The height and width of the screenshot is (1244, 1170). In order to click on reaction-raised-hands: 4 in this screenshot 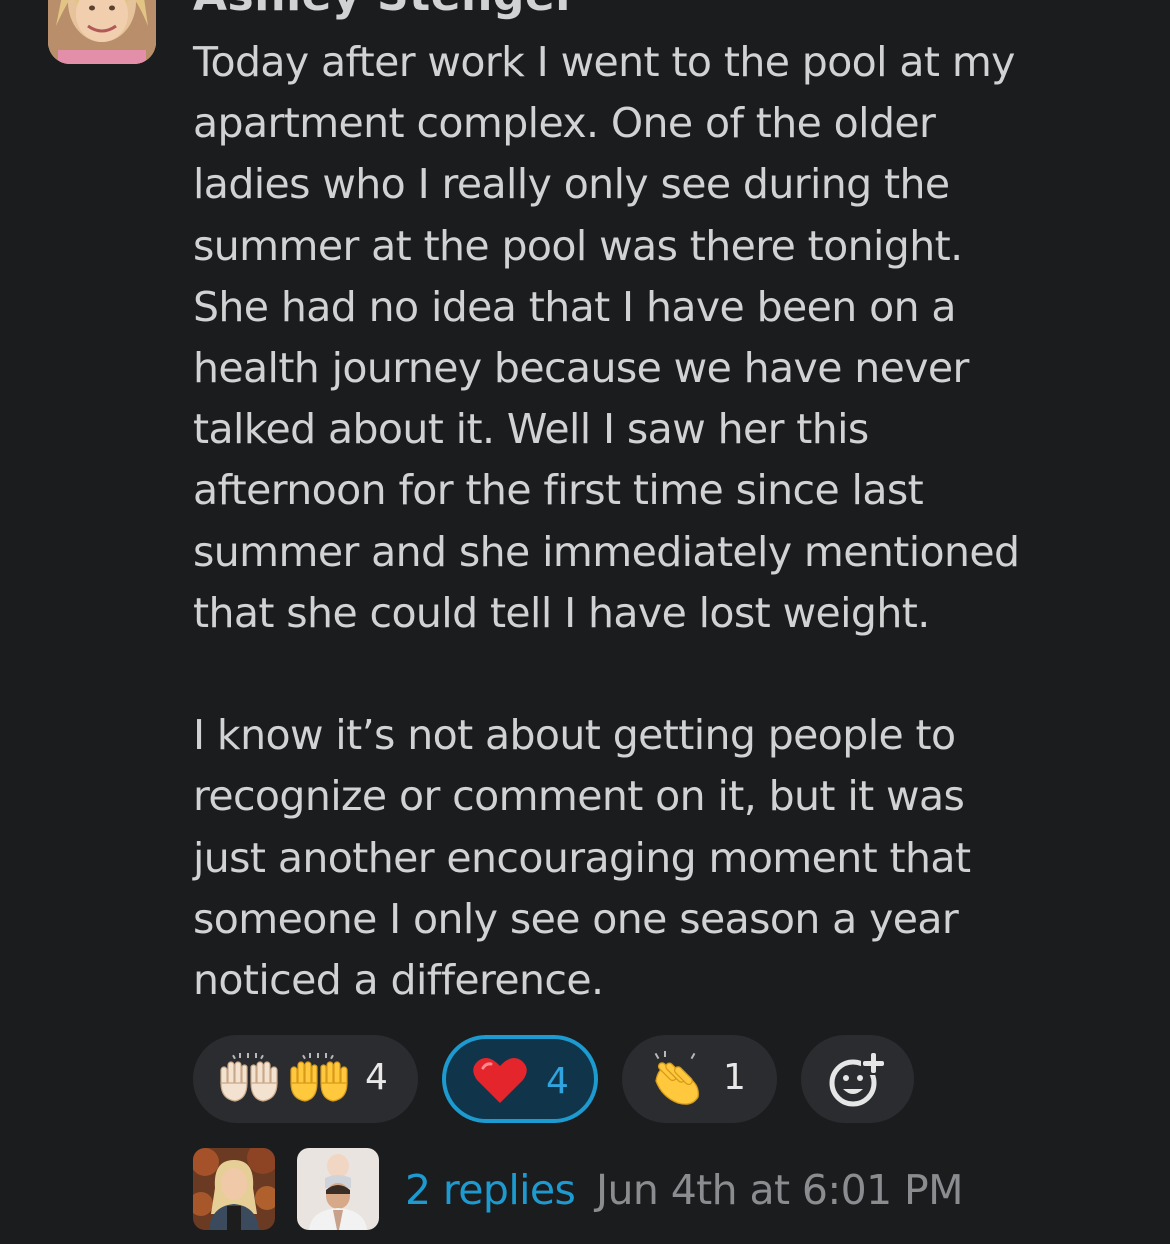, I will do `click(305, 1079)`.